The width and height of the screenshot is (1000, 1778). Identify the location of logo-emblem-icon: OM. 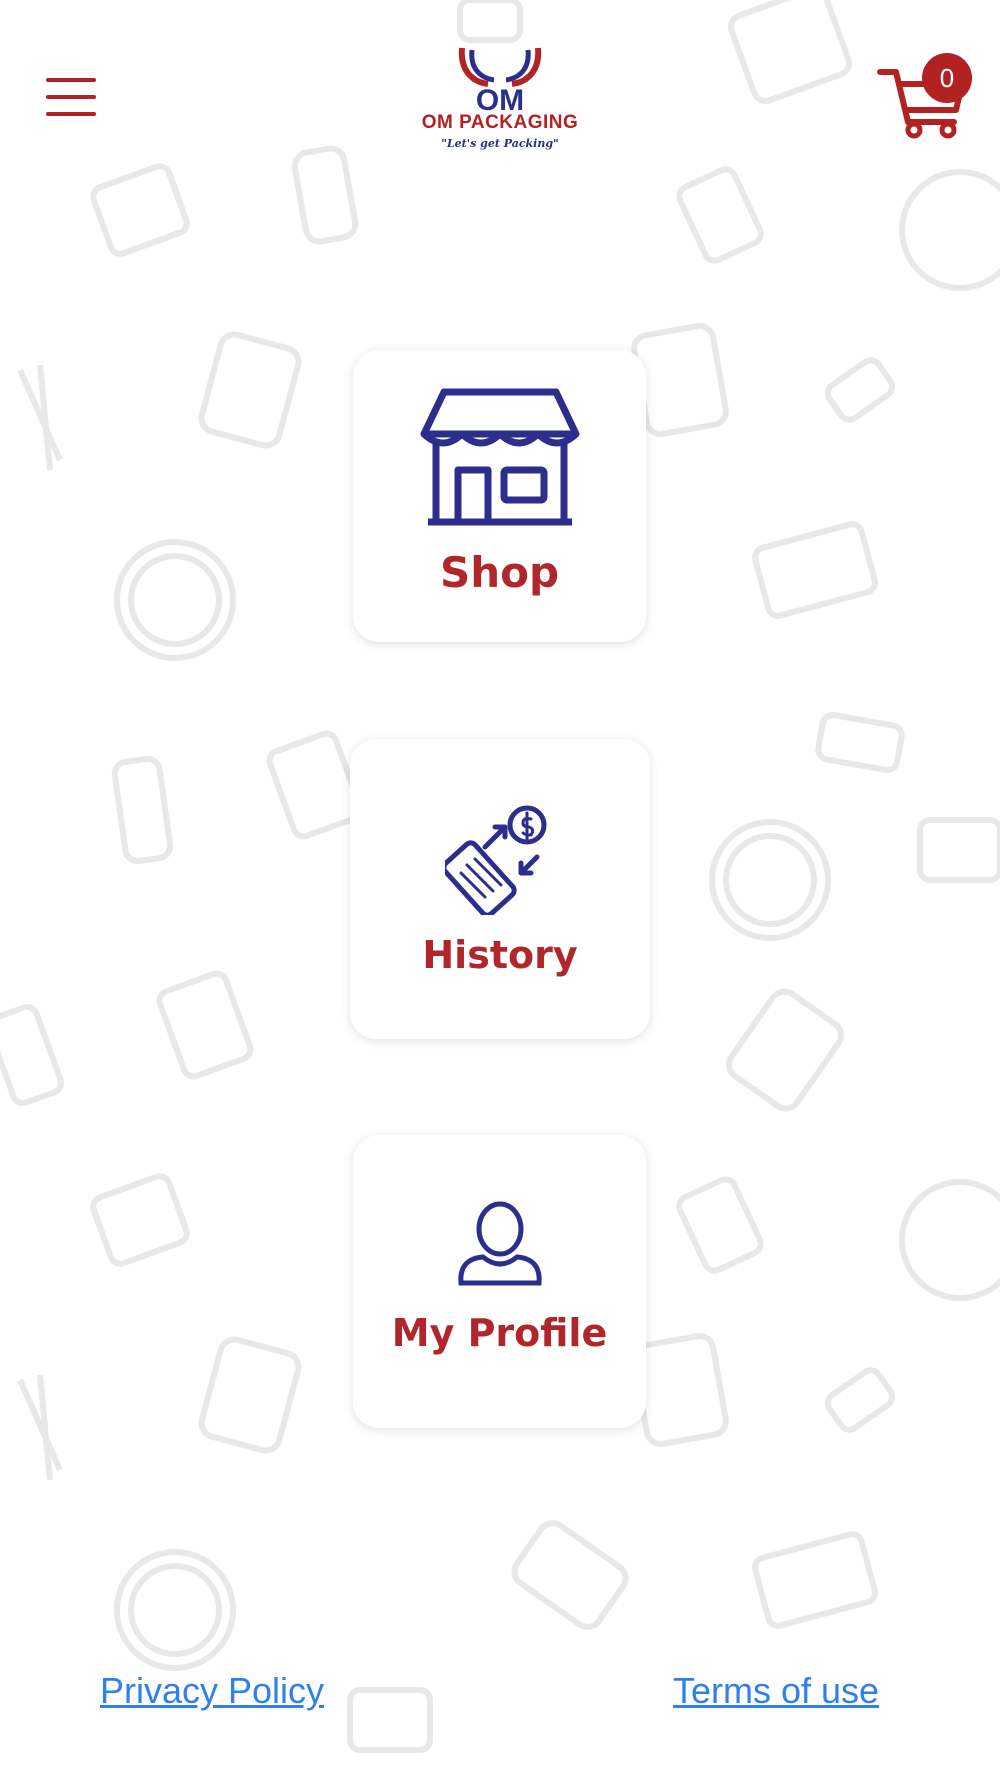
(500, 82).